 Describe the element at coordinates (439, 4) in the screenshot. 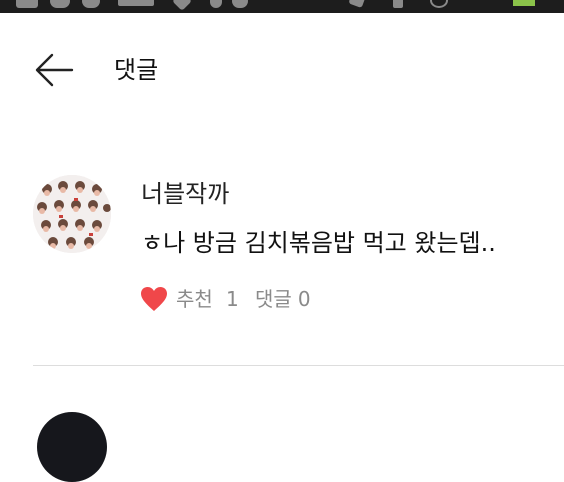

I see `alarm-icon` at that location.